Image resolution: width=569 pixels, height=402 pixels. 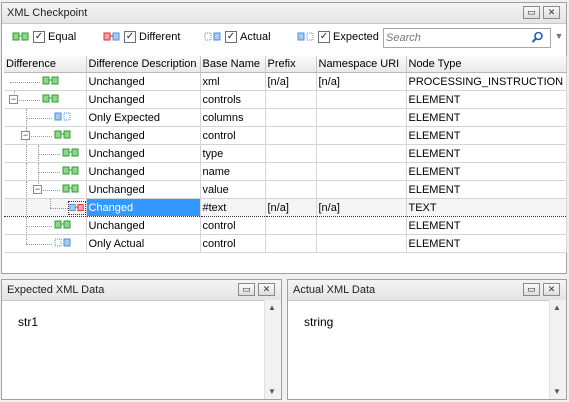 What do you see at coordinates (559, 38) in the screenshot?
I see `search-dropdown-icon: ▼` at bounding box center [559, 38].